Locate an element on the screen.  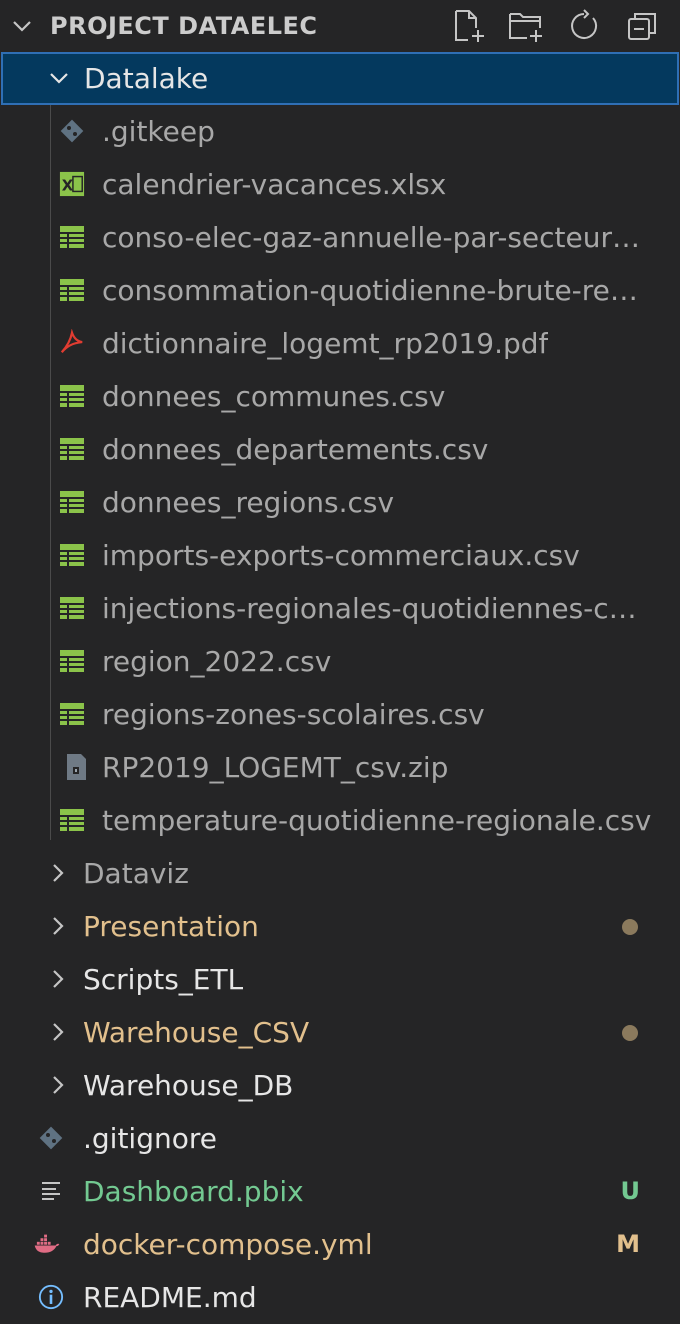
file-label: Presentation is located at coordinates (171, 926).